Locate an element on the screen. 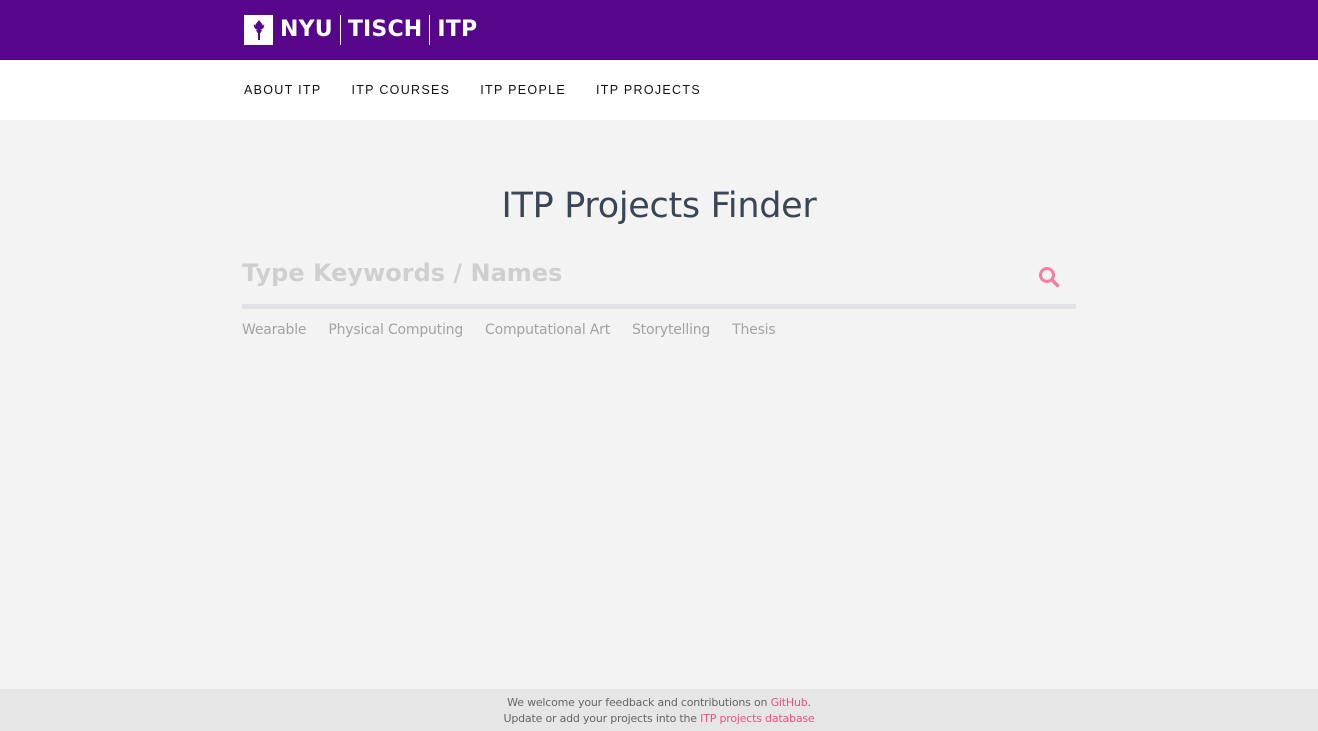 Image resolution: width=1318 pixels, height=731 pixels. footer-period: . is located at coordinates (809, 702).